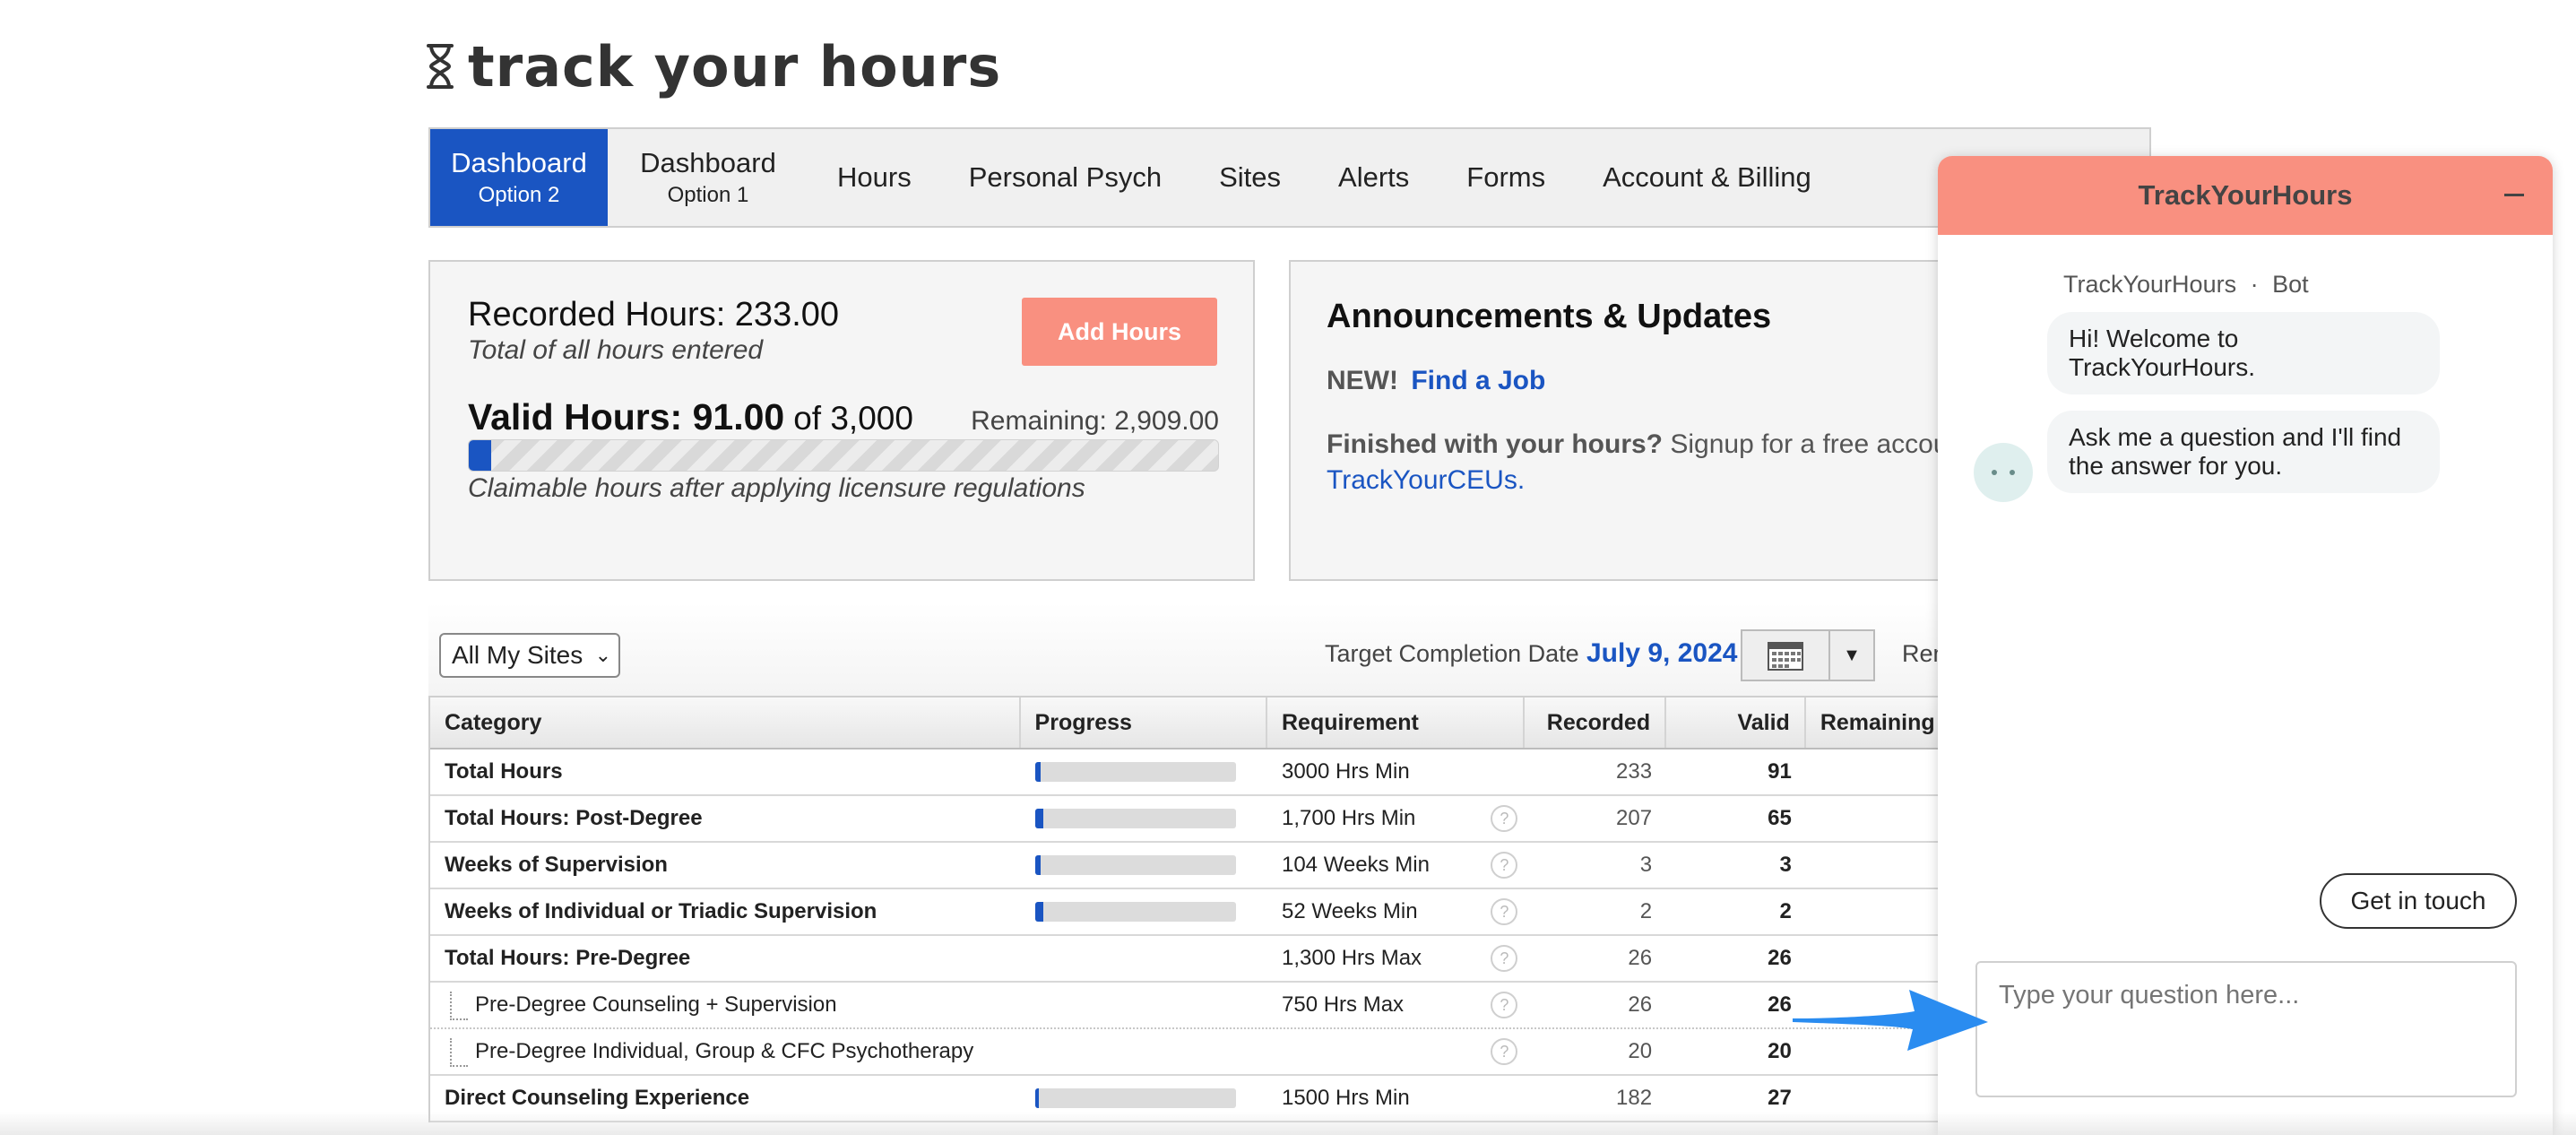 The image size is (2576, 1135). Describe the element at coordinates (1374, 177) in the screenshot. I see `nav-alerts: Alerts` at that location.